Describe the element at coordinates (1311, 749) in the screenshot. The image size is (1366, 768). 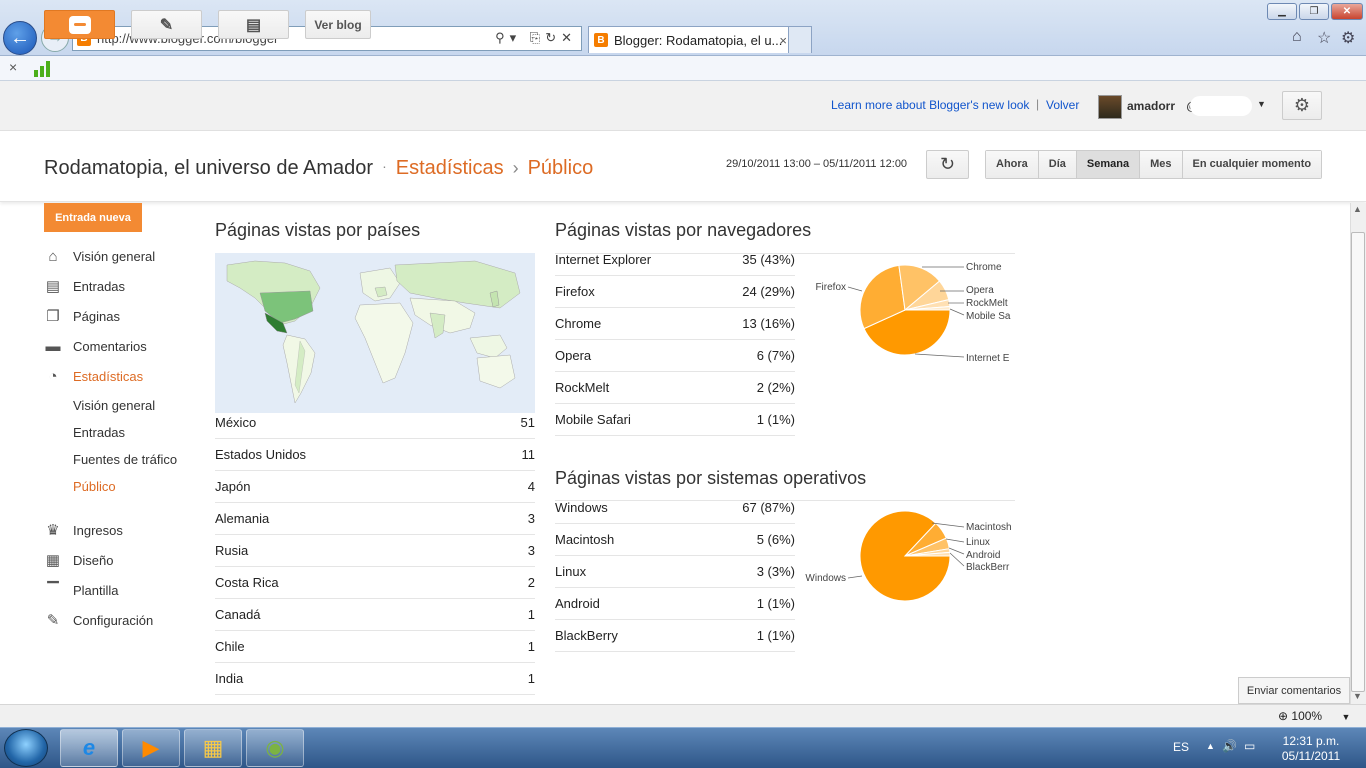
I see `clock: 12:31 p.m. 05/11/2011` at that location.